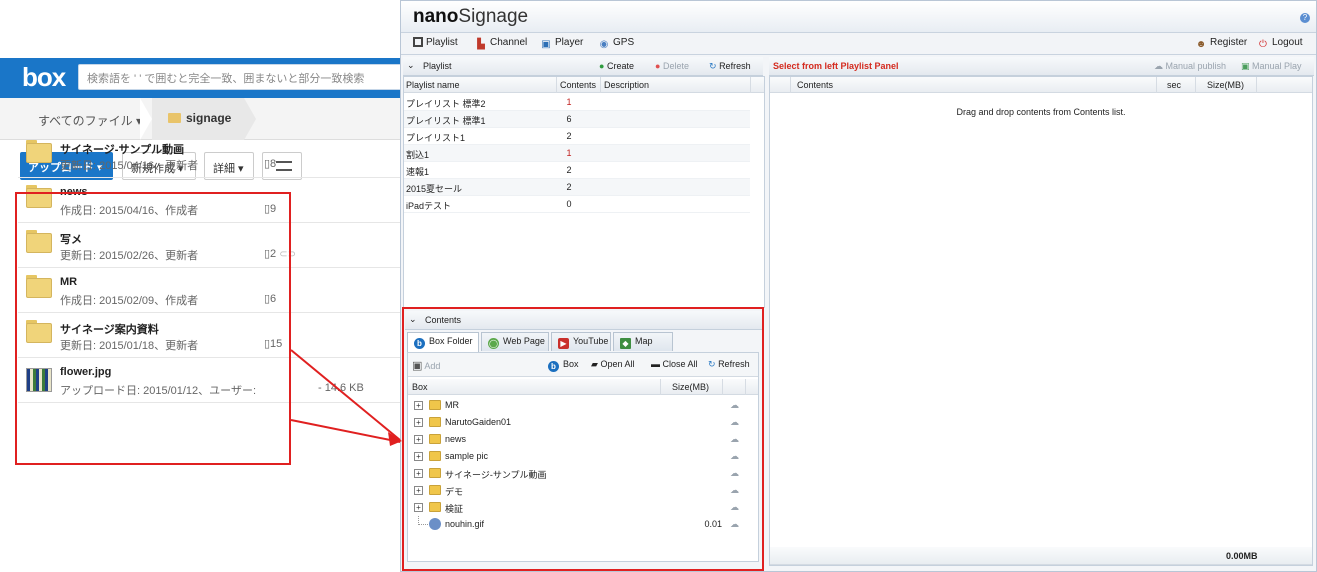 This screenshot has height=572, width=1317. I want to click on col-playlist-name: Playlist name, so click(433, 85).